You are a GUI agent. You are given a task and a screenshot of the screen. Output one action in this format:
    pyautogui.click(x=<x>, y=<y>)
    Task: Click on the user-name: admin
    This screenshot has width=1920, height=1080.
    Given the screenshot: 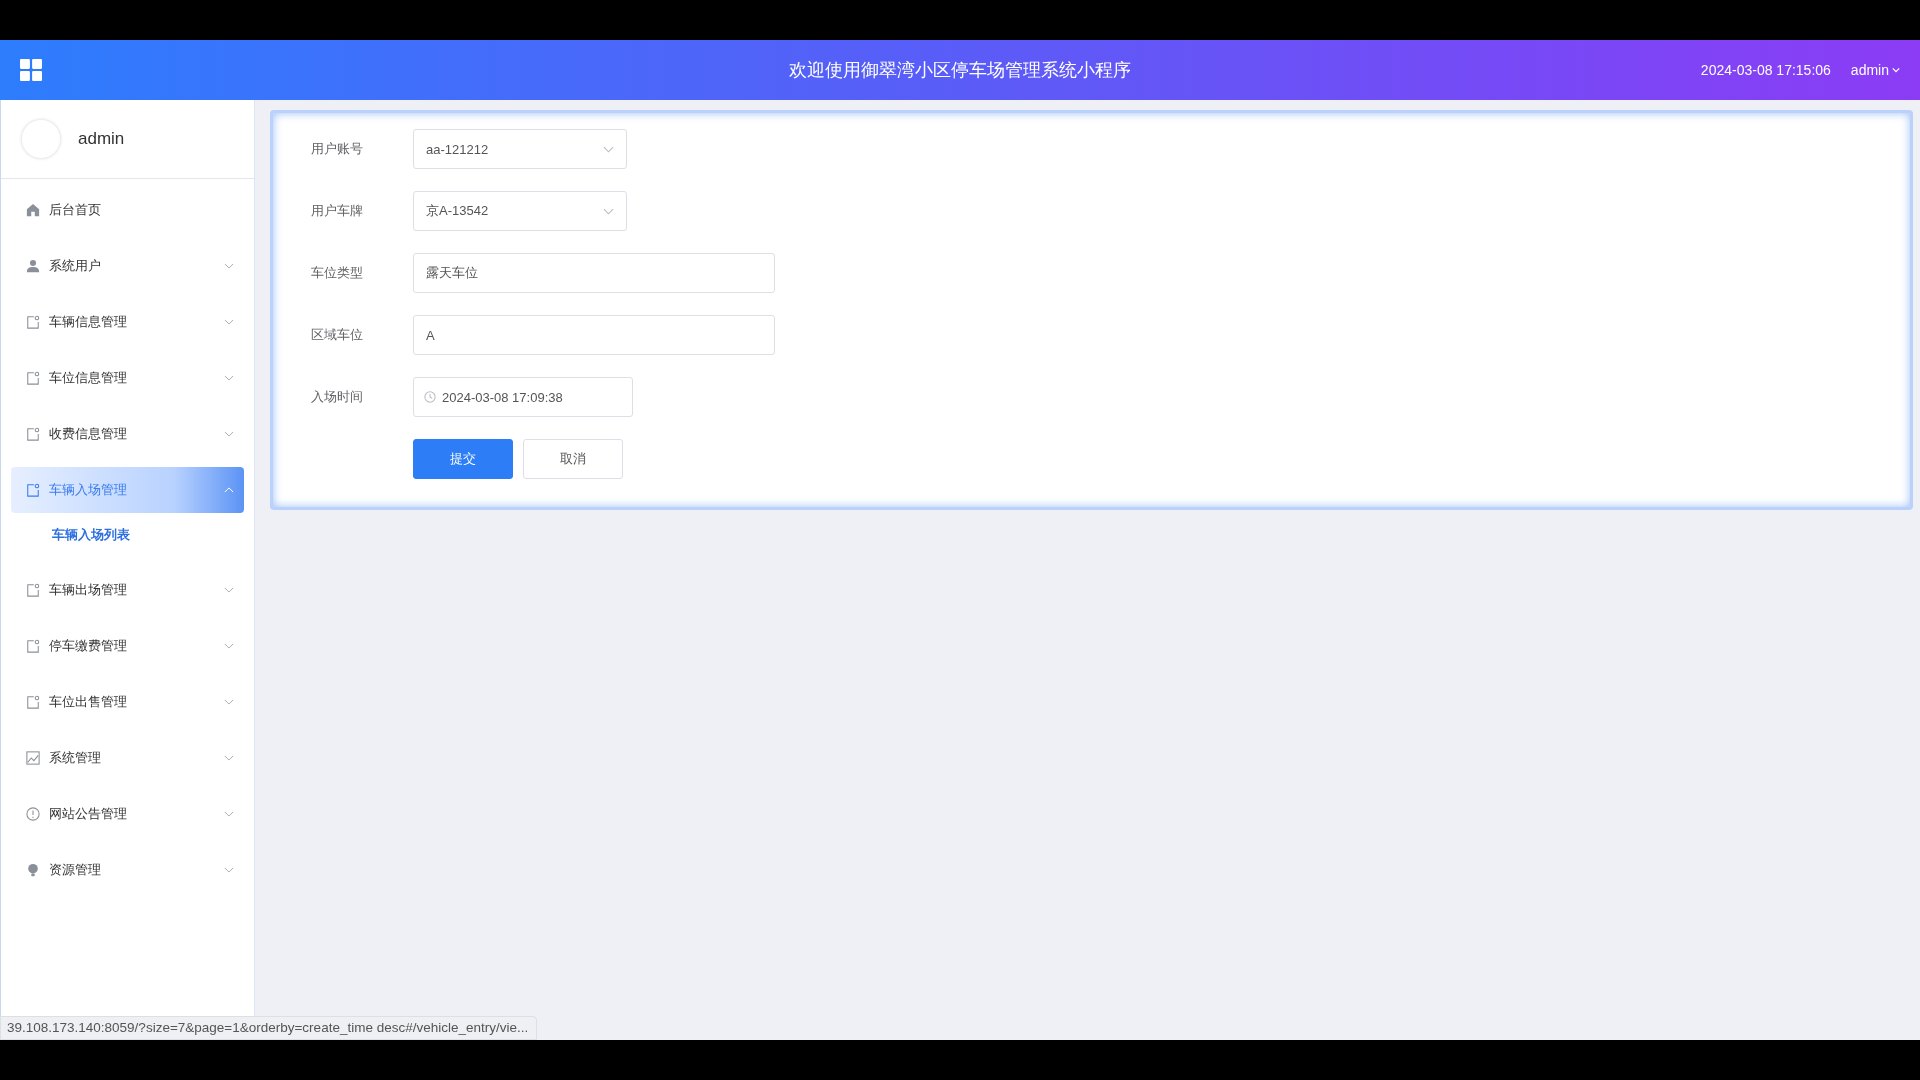 What is the action you would take?
    pyautogui.click(x=101, y=139)
    